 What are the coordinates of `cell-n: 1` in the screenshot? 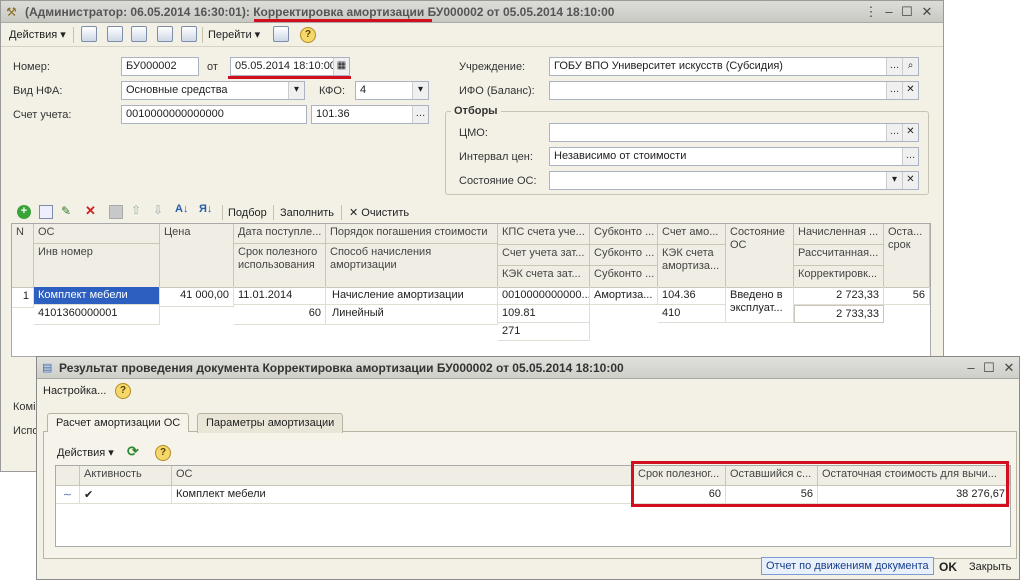 It's located at (23, 298).